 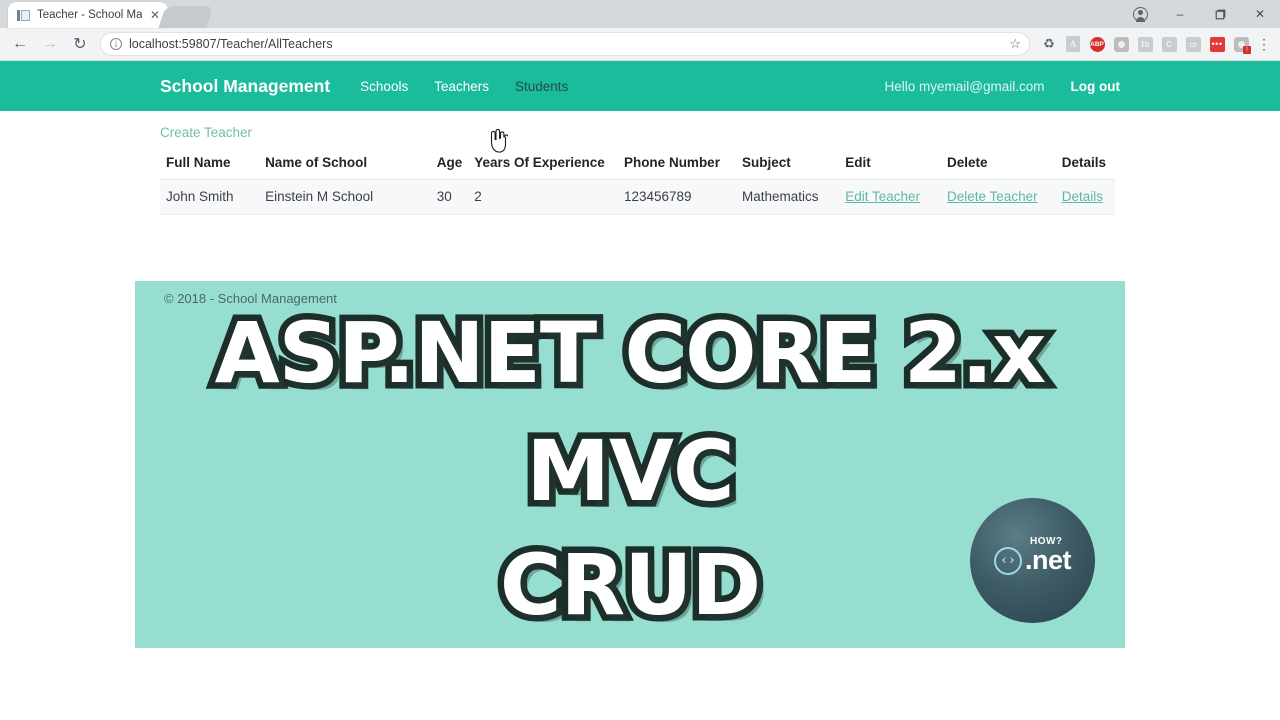 I want to click on column-header-edit: Edit, so click(x=890, y=165).